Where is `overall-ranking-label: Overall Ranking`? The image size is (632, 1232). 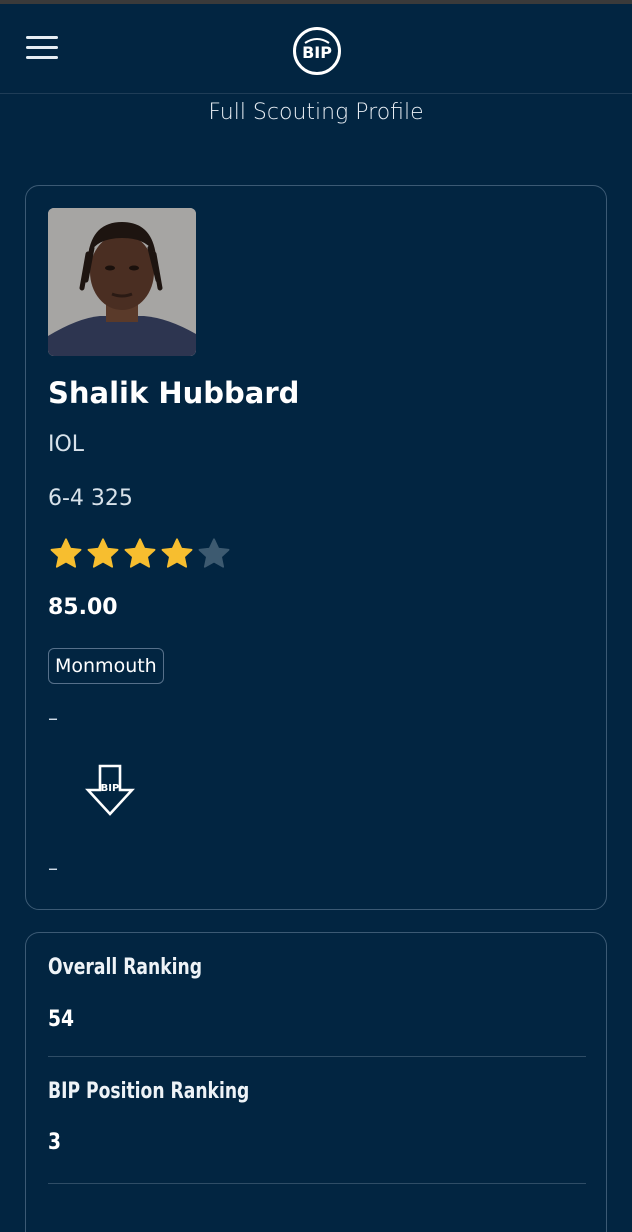
overall-ranking-label: Overall Ranking is located at coordinates (125, 967).